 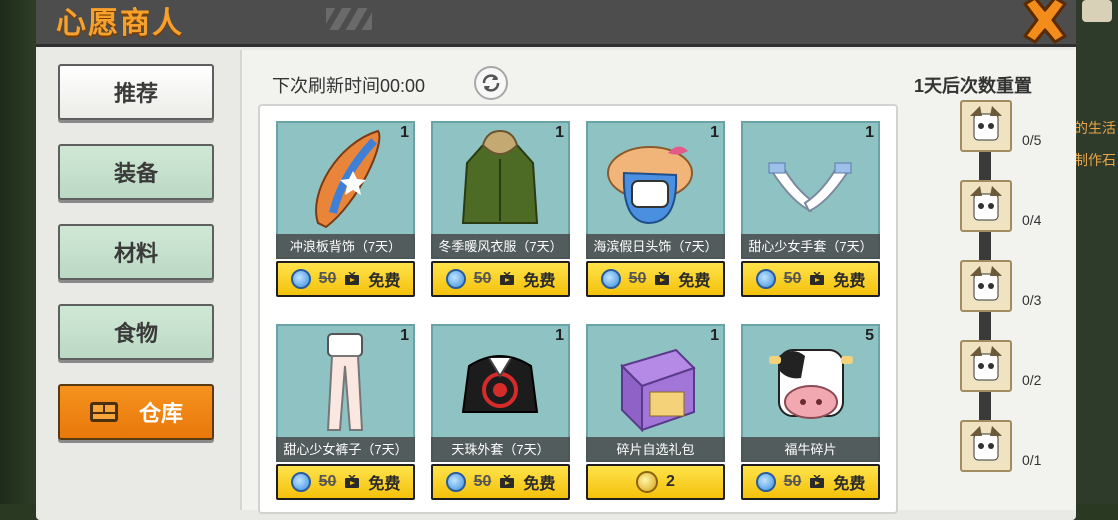 What do you see at coordinates (1097, 11) in the screenshot?
I see `player-avatar` at bounding box center [1097, 11].